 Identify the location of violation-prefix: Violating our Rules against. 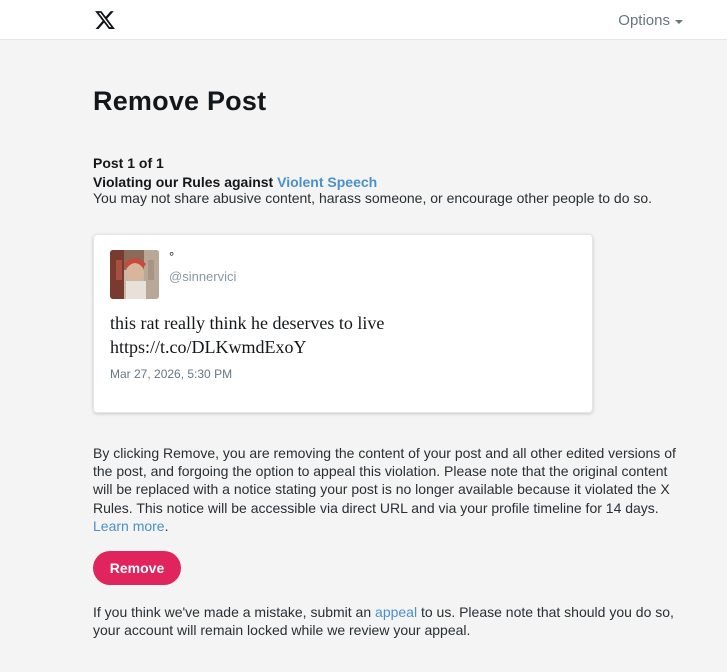
(185, 182).